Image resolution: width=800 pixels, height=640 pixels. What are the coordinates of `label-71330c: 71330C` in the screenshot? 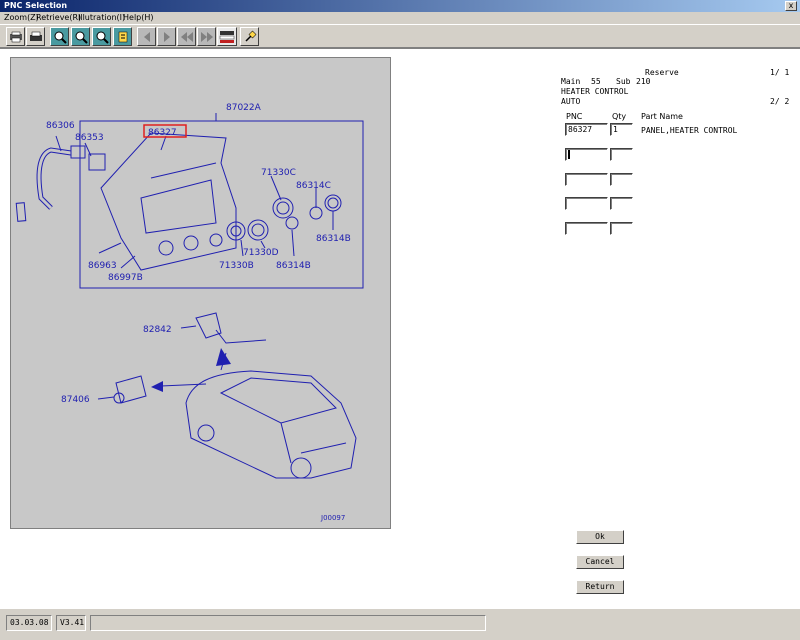 It's located at (278, 173).